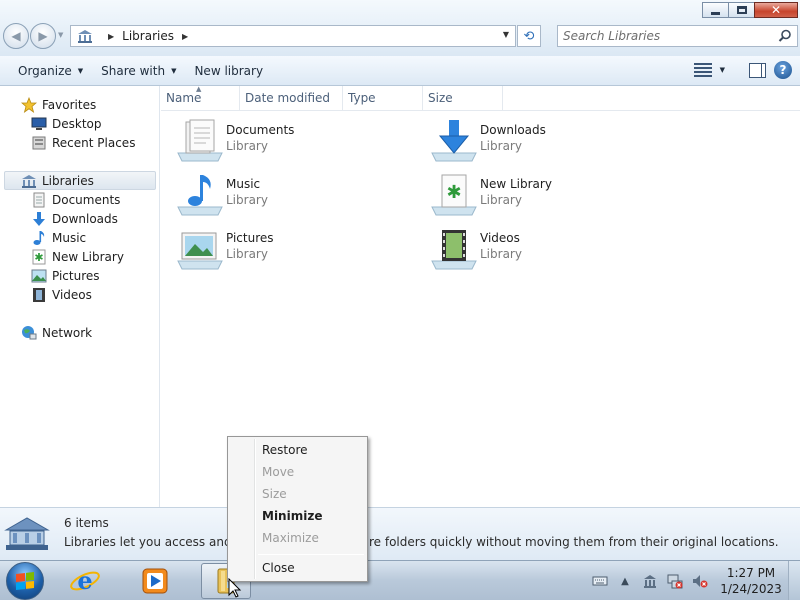 The width and height of the screenshot is (800, 600). I want to click on restore-button, so click(741, 10).